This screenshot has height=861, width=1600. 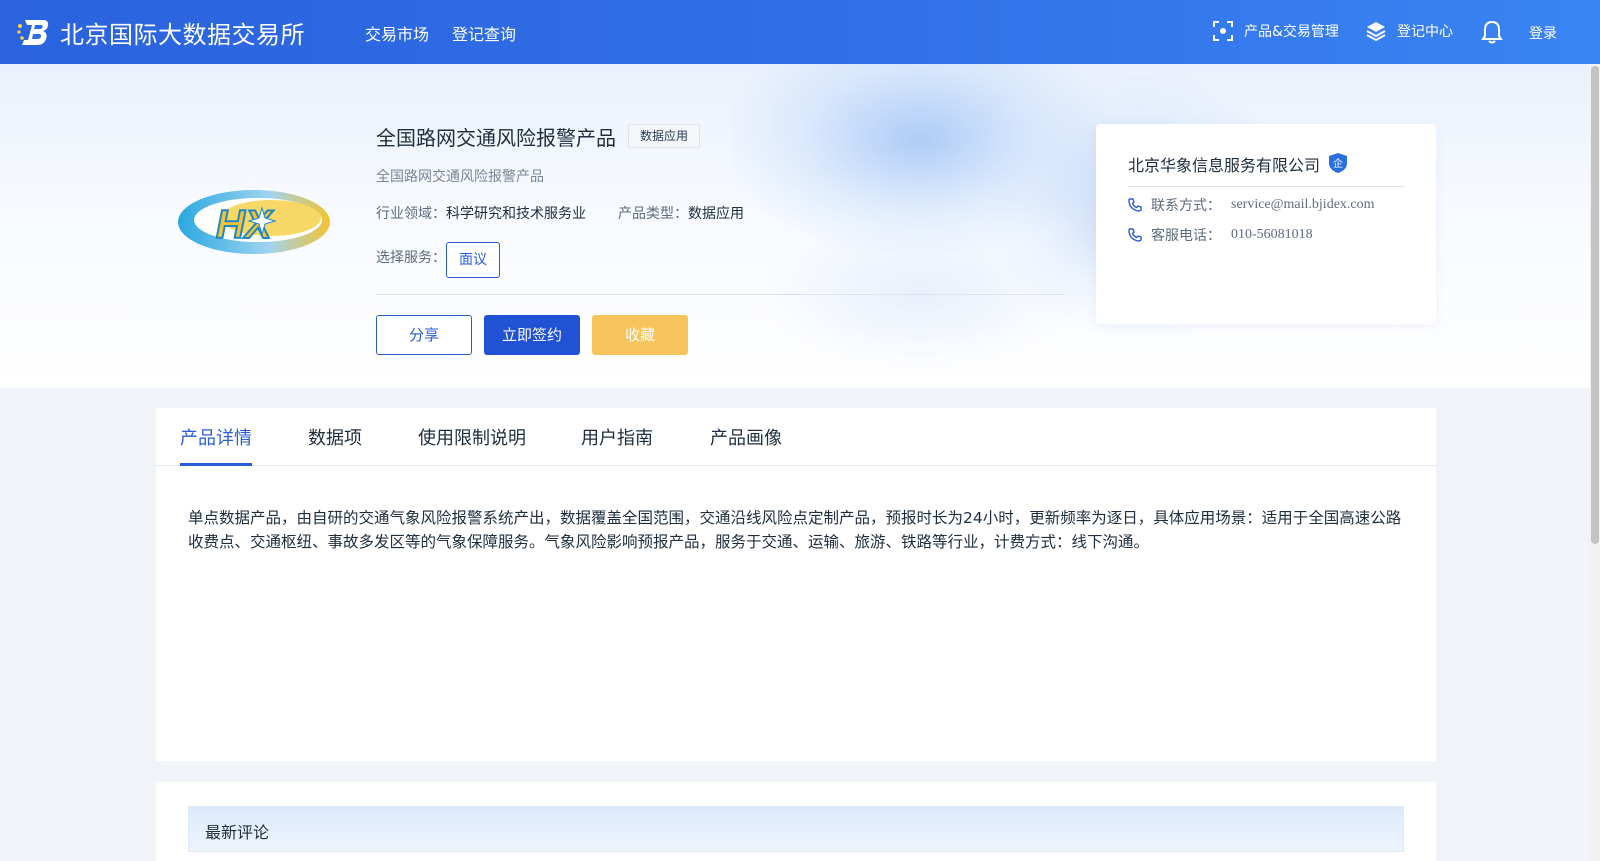 What do you see at coordinates (472, 437) in the screenshot?
I see `tab-usage-restrictions: 使用限制说明` at bounding box center [472, 437].